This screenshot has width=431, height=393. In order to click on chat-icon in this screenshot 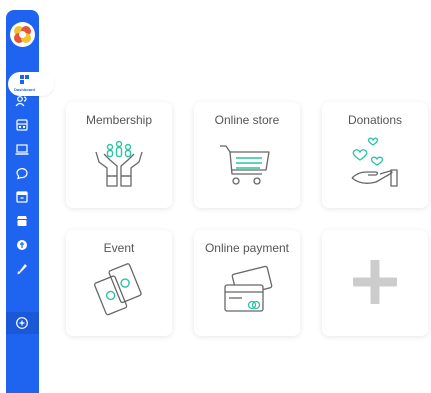, I will do `click(22, 174)`.